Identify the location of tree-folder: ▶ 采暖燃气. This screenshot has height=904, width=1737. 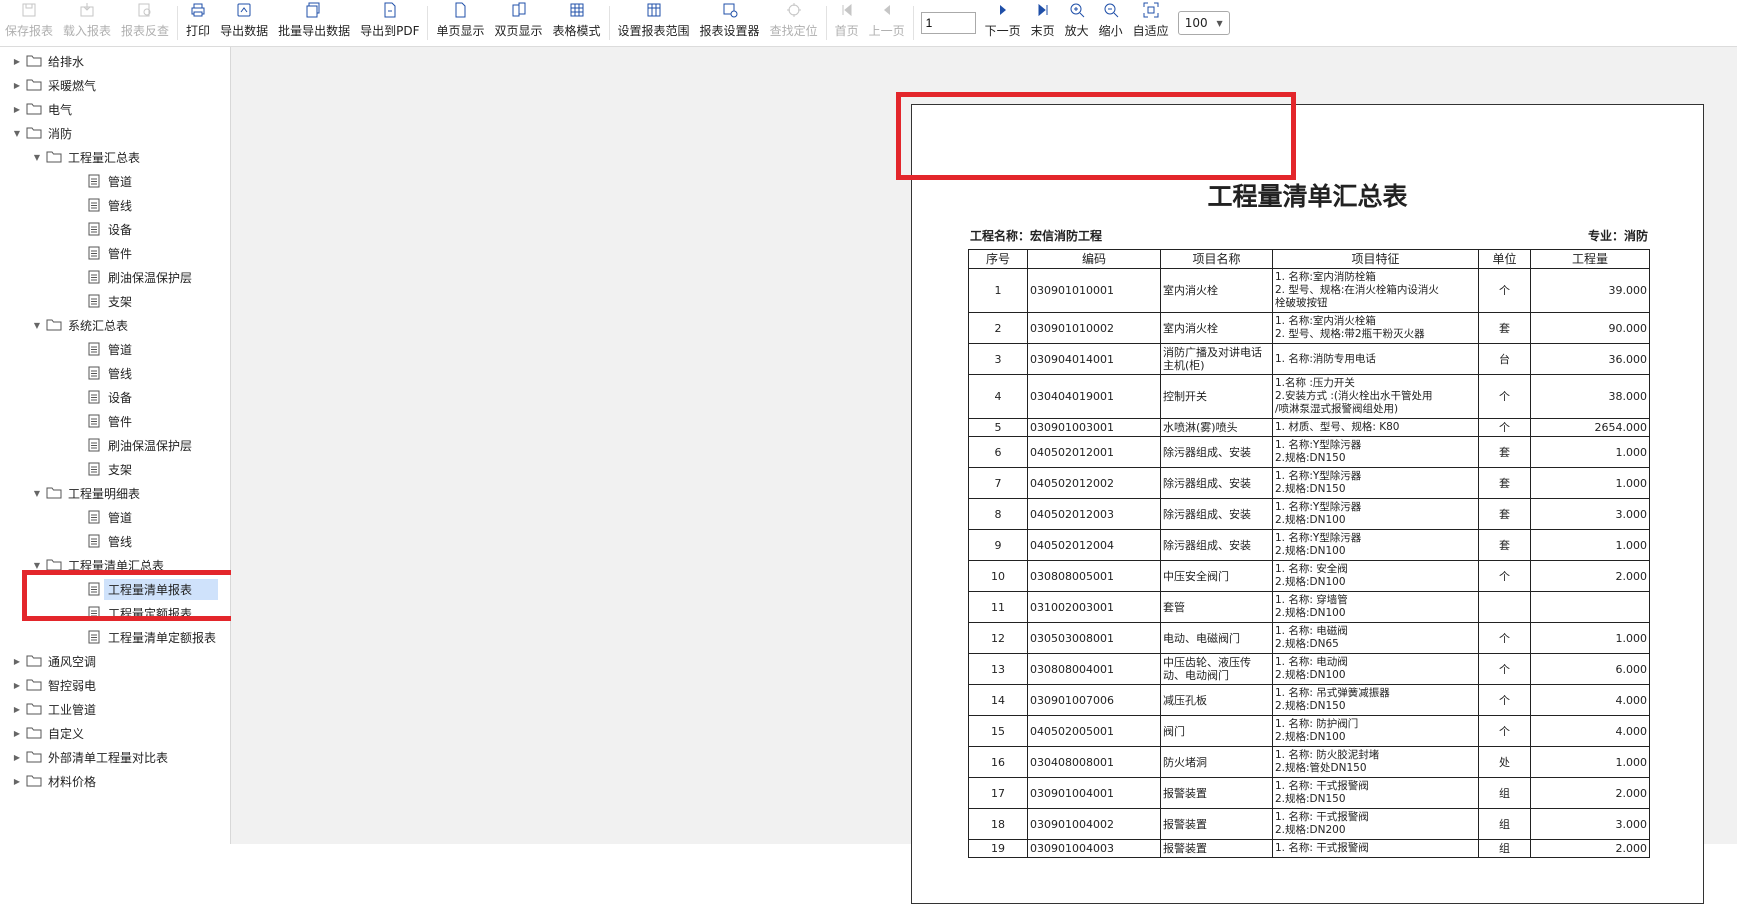
(54, 85).